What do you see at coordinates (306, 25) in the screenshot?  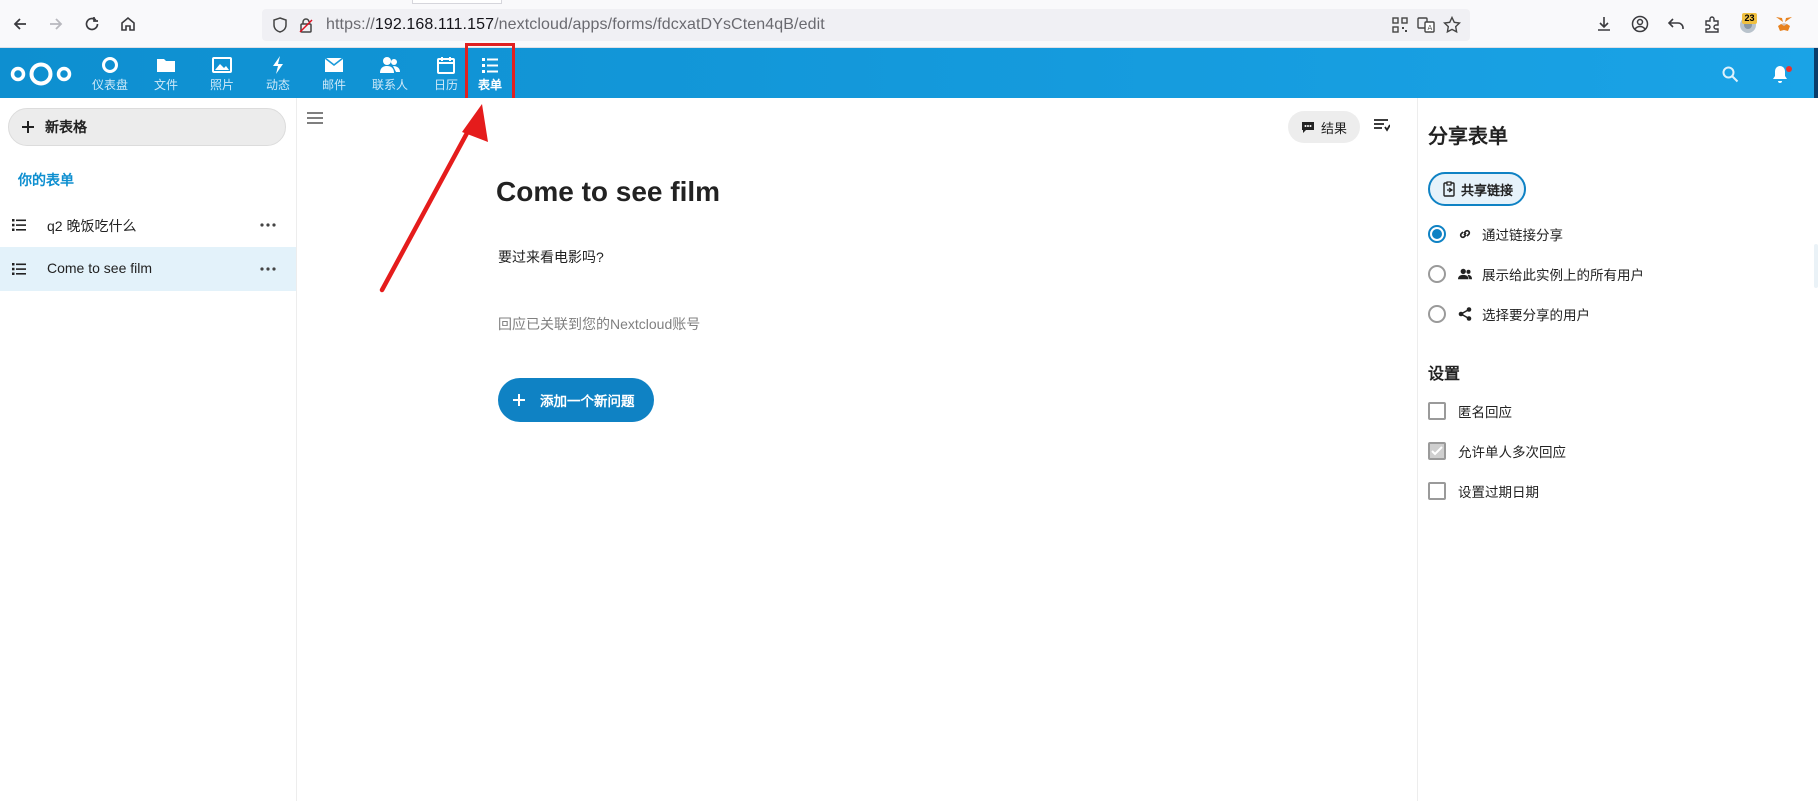 I see `insecure-lock-icon` at bounding box center [306, 25].